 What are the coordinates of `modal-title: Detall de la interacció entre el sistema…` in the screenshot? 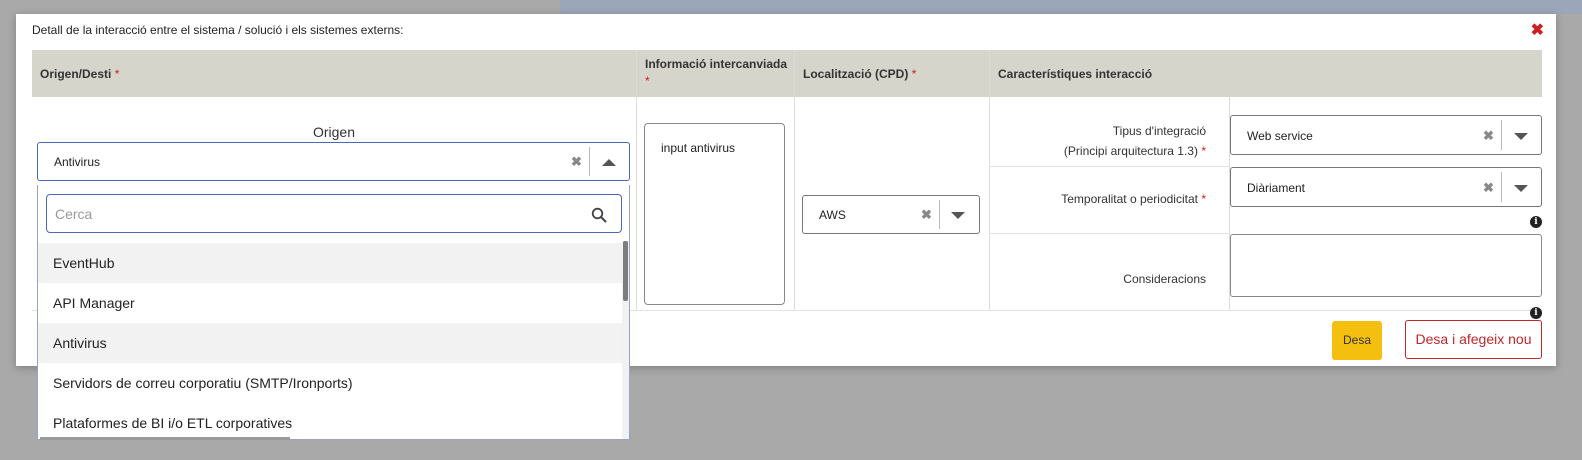 It's located at (218, 30).